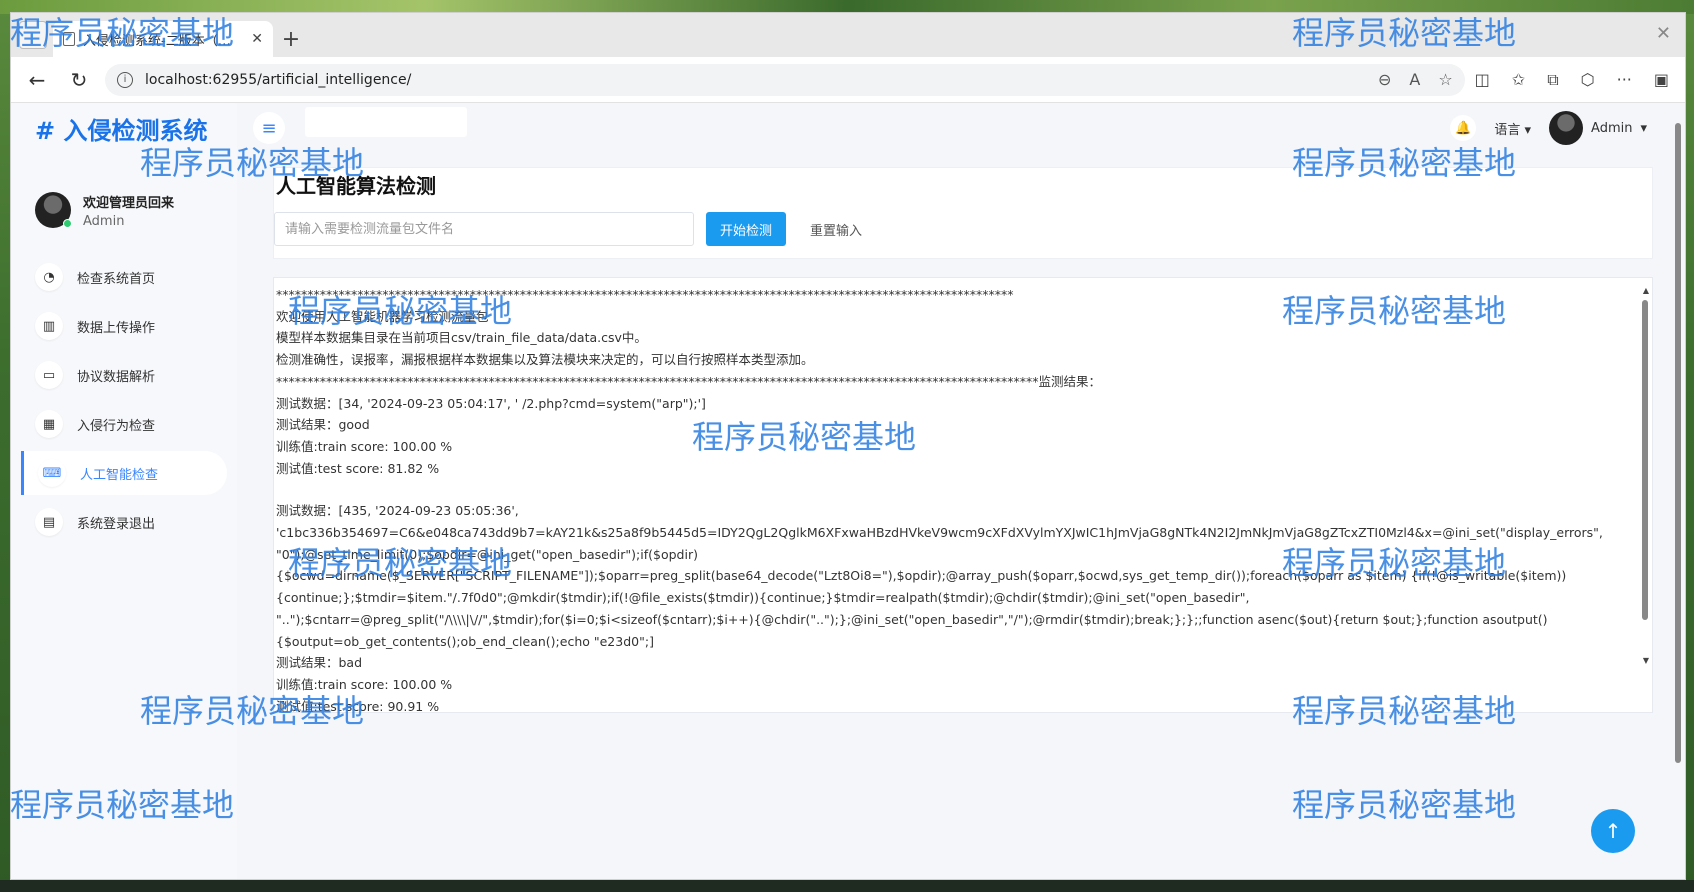  Describe the element at coordinates (836, 229) in the screenshot. I see `reset-input-button: 重置输入` at that location.